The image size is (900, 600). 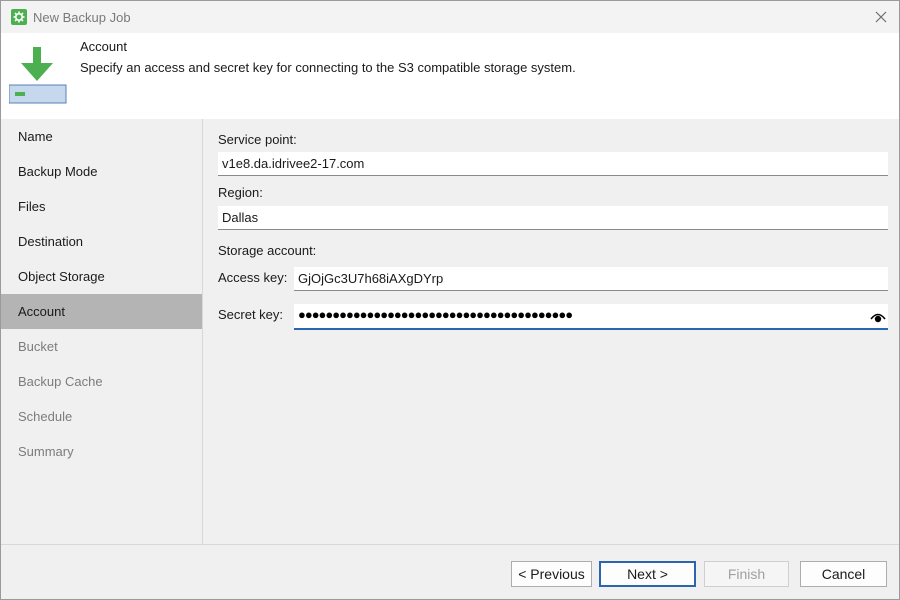 What do you see at coordinates (257, 139) in the screenshot?
I see `service-point-label: Service point:` at bounding box center [257, 139].